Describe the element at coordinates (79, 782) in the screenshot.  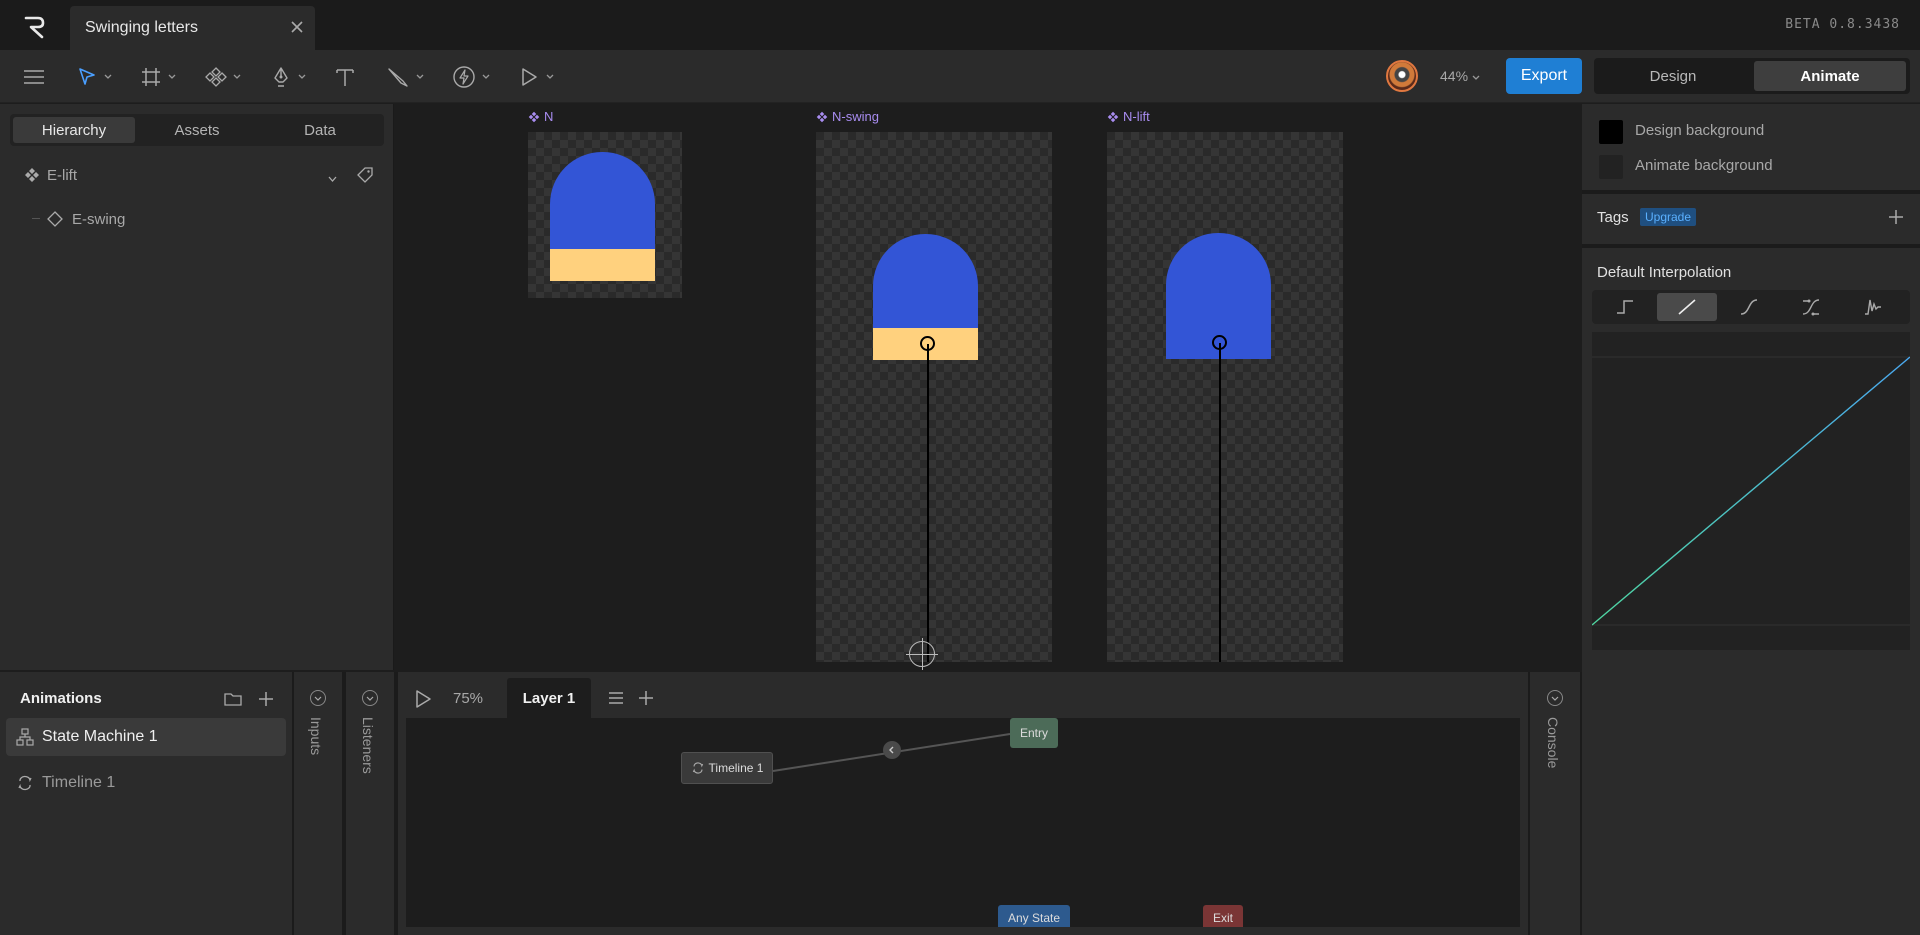
I see `list-item-label: Timeline 1` at that location.